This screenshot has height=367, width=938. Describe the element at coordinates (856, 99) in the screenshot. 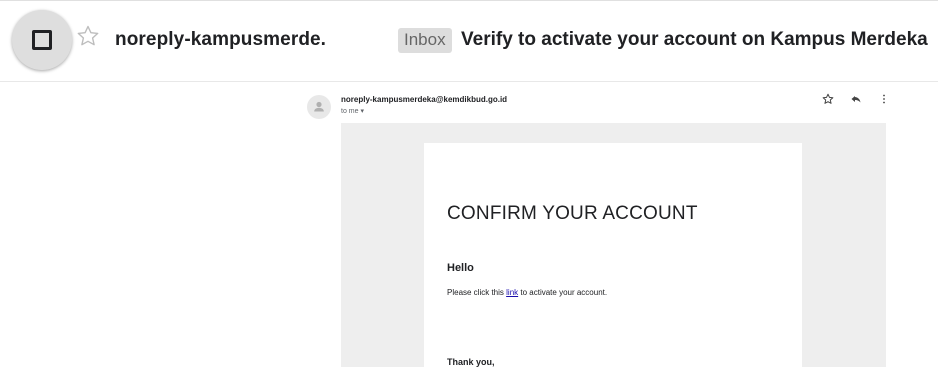

I see `reply-icon` at that location.